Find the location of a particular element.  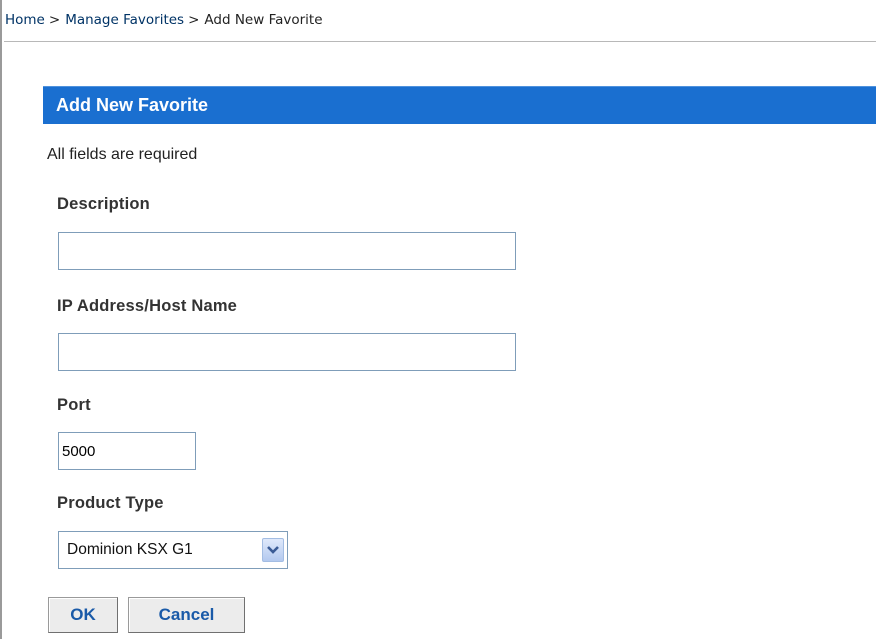

ok-button: OK is located at coordinates (83, 615).